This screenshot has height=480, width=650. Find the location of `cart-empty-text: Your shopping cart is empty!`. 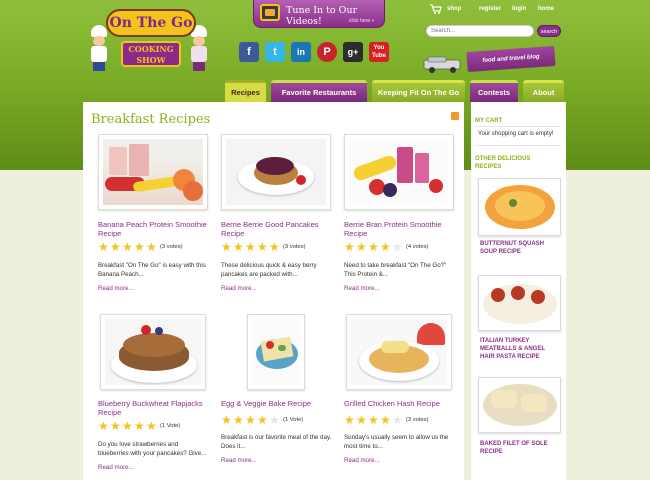

cart-empty-text: Your shopping cart is empty! is located at coordinates (516, 134).